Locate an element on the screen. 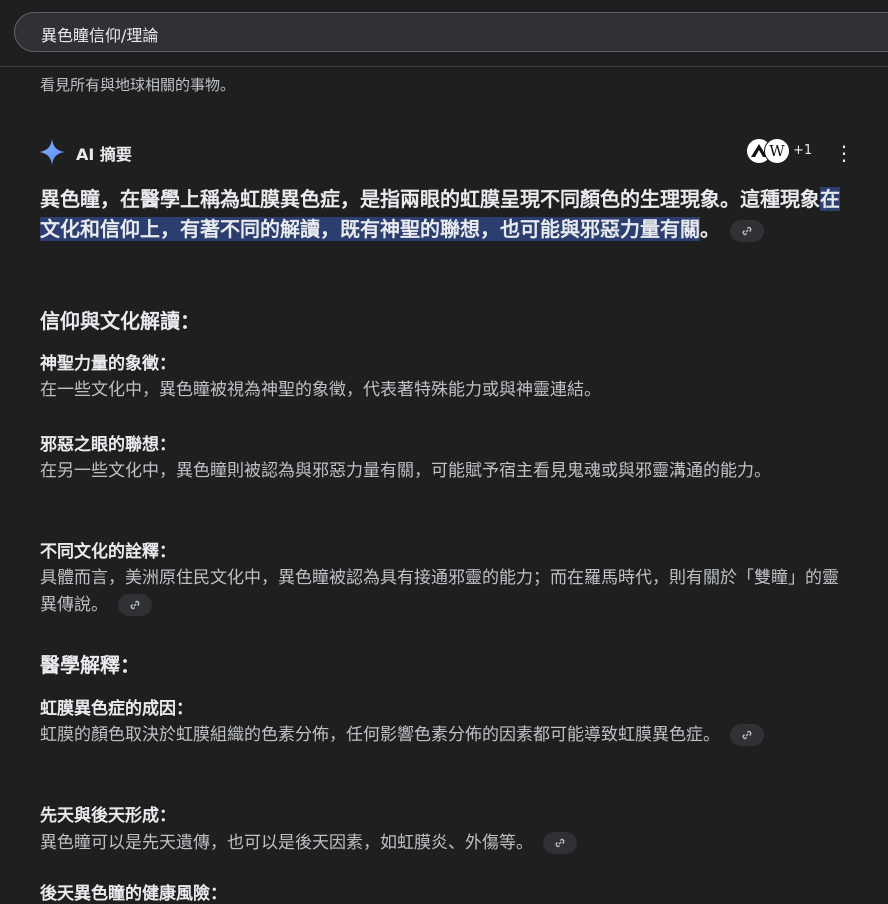  item-title: 虹膜異色症的成因： is located at coordinates (116, 709).